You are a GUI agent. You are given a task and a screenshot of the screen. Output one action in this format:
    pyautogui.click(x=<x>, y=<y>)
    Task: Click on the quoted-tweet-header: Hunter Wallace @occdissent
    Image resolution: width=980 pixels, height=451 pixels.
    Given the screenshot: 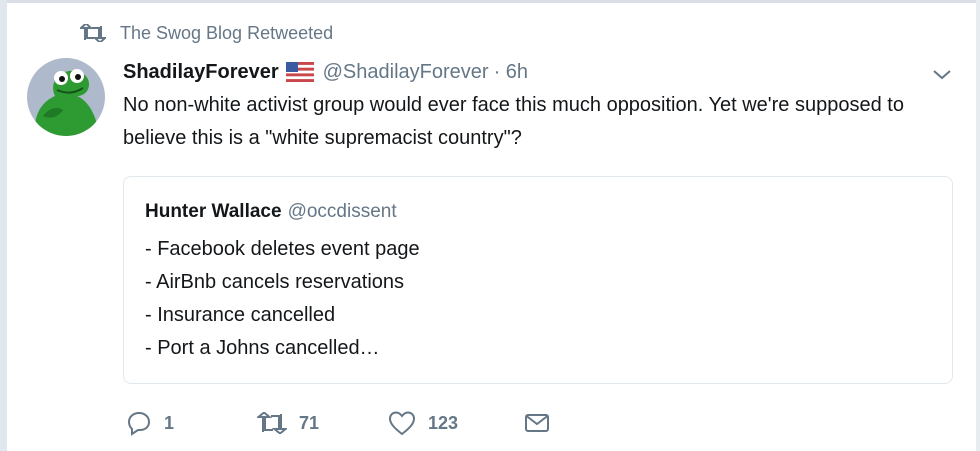 What is the action you would take?
    pyautogui.click(x=271, y=212)
    